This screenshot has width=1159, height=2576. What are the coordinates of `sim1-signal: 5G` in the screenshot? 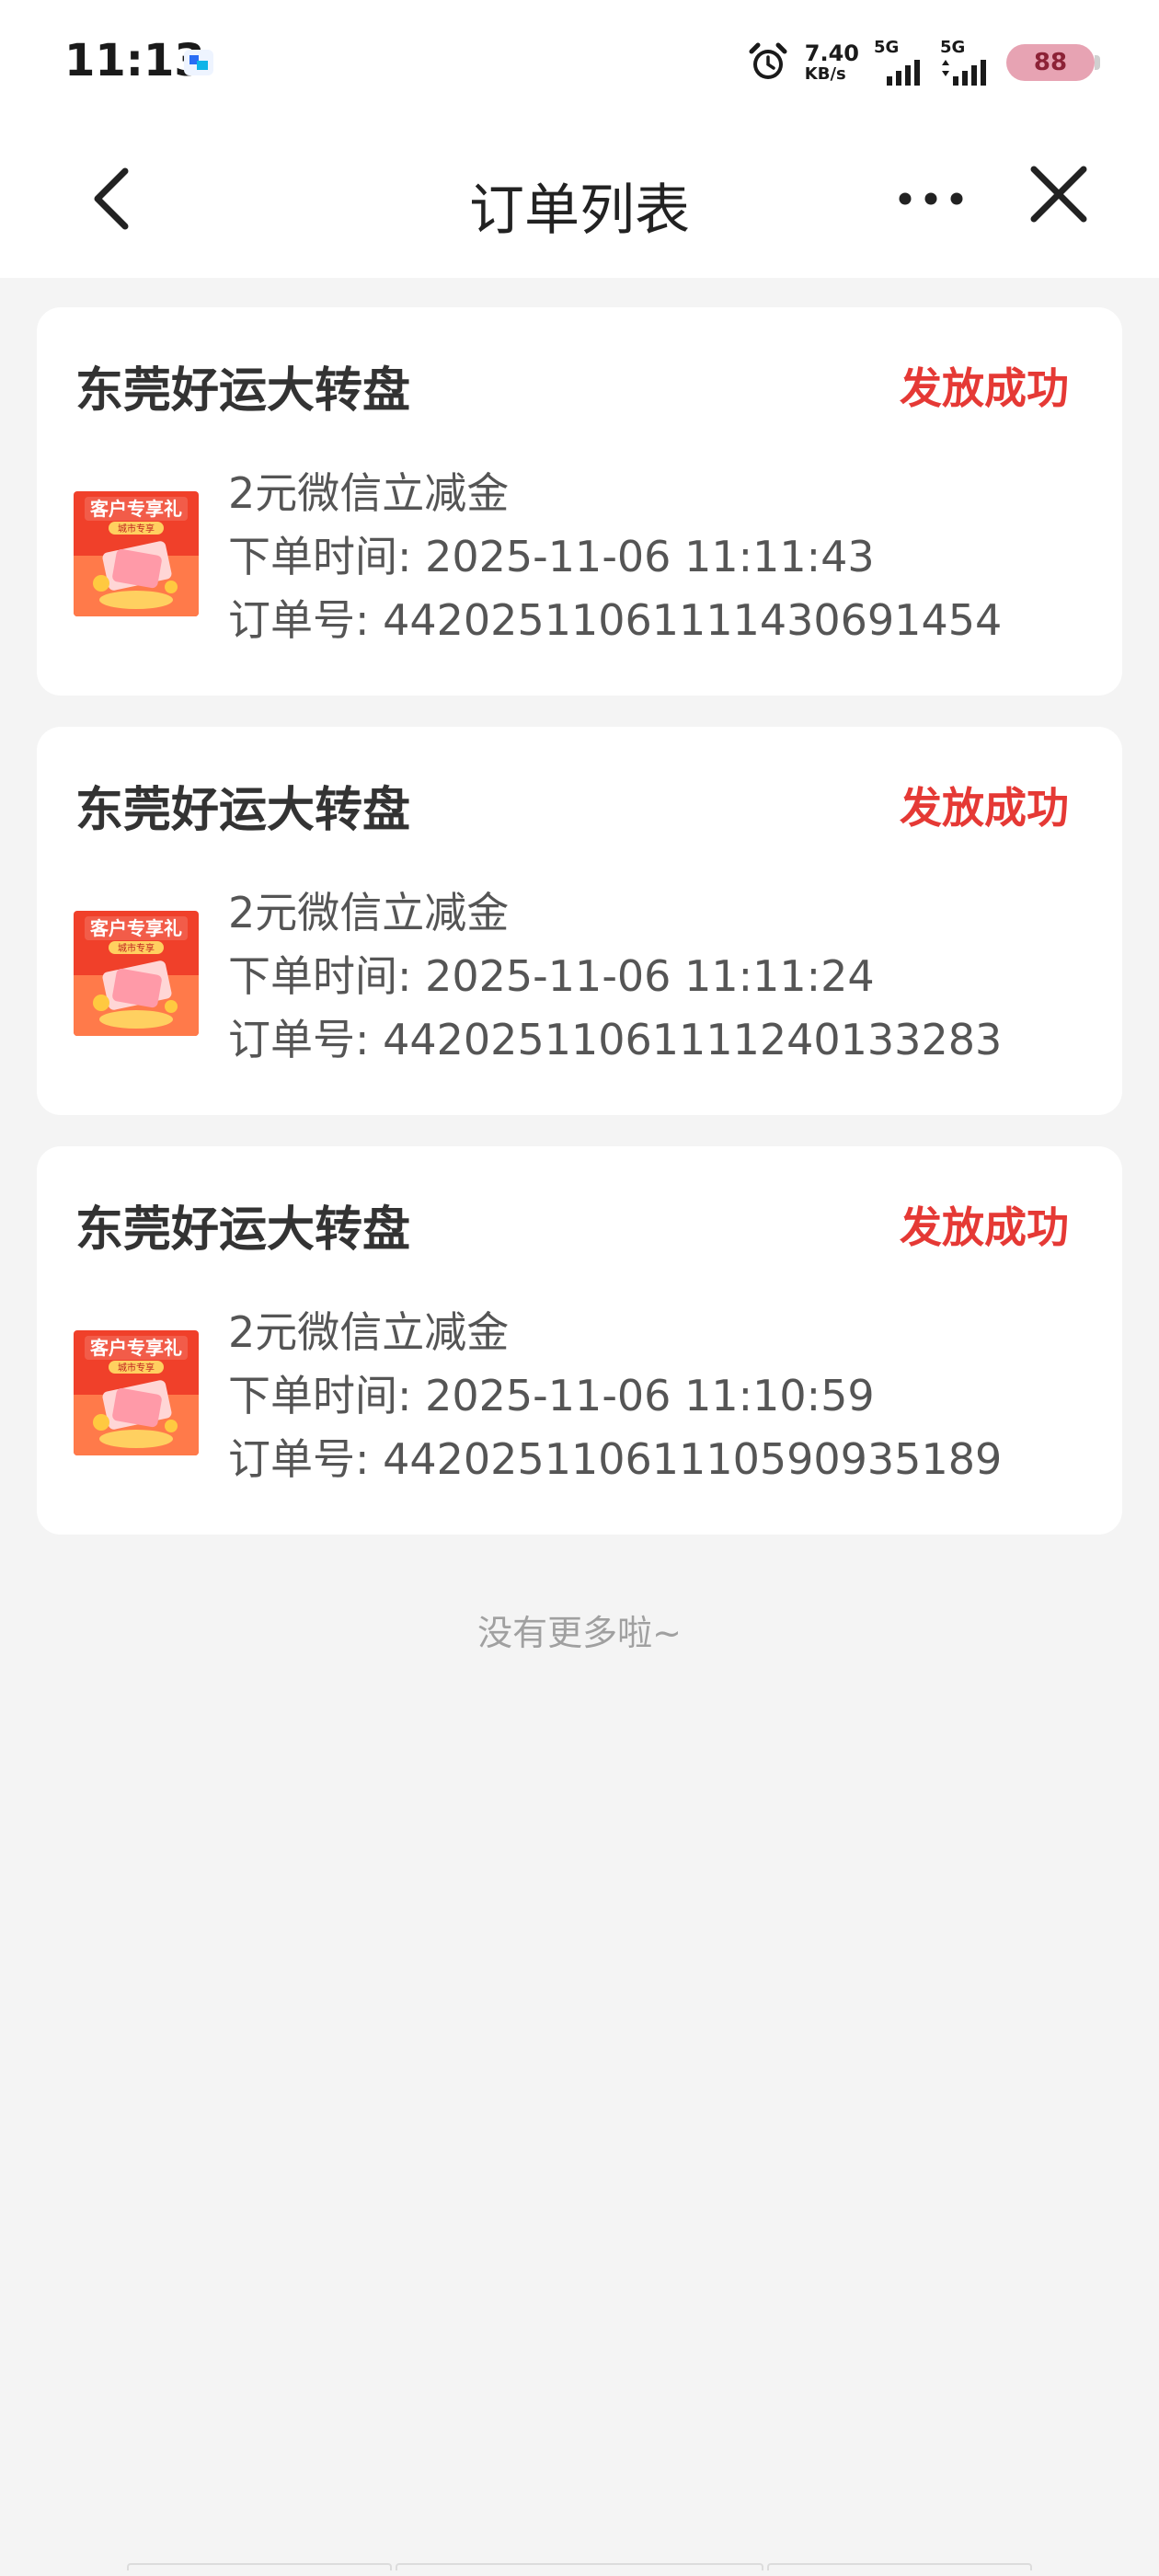 It's located at (899, 63).